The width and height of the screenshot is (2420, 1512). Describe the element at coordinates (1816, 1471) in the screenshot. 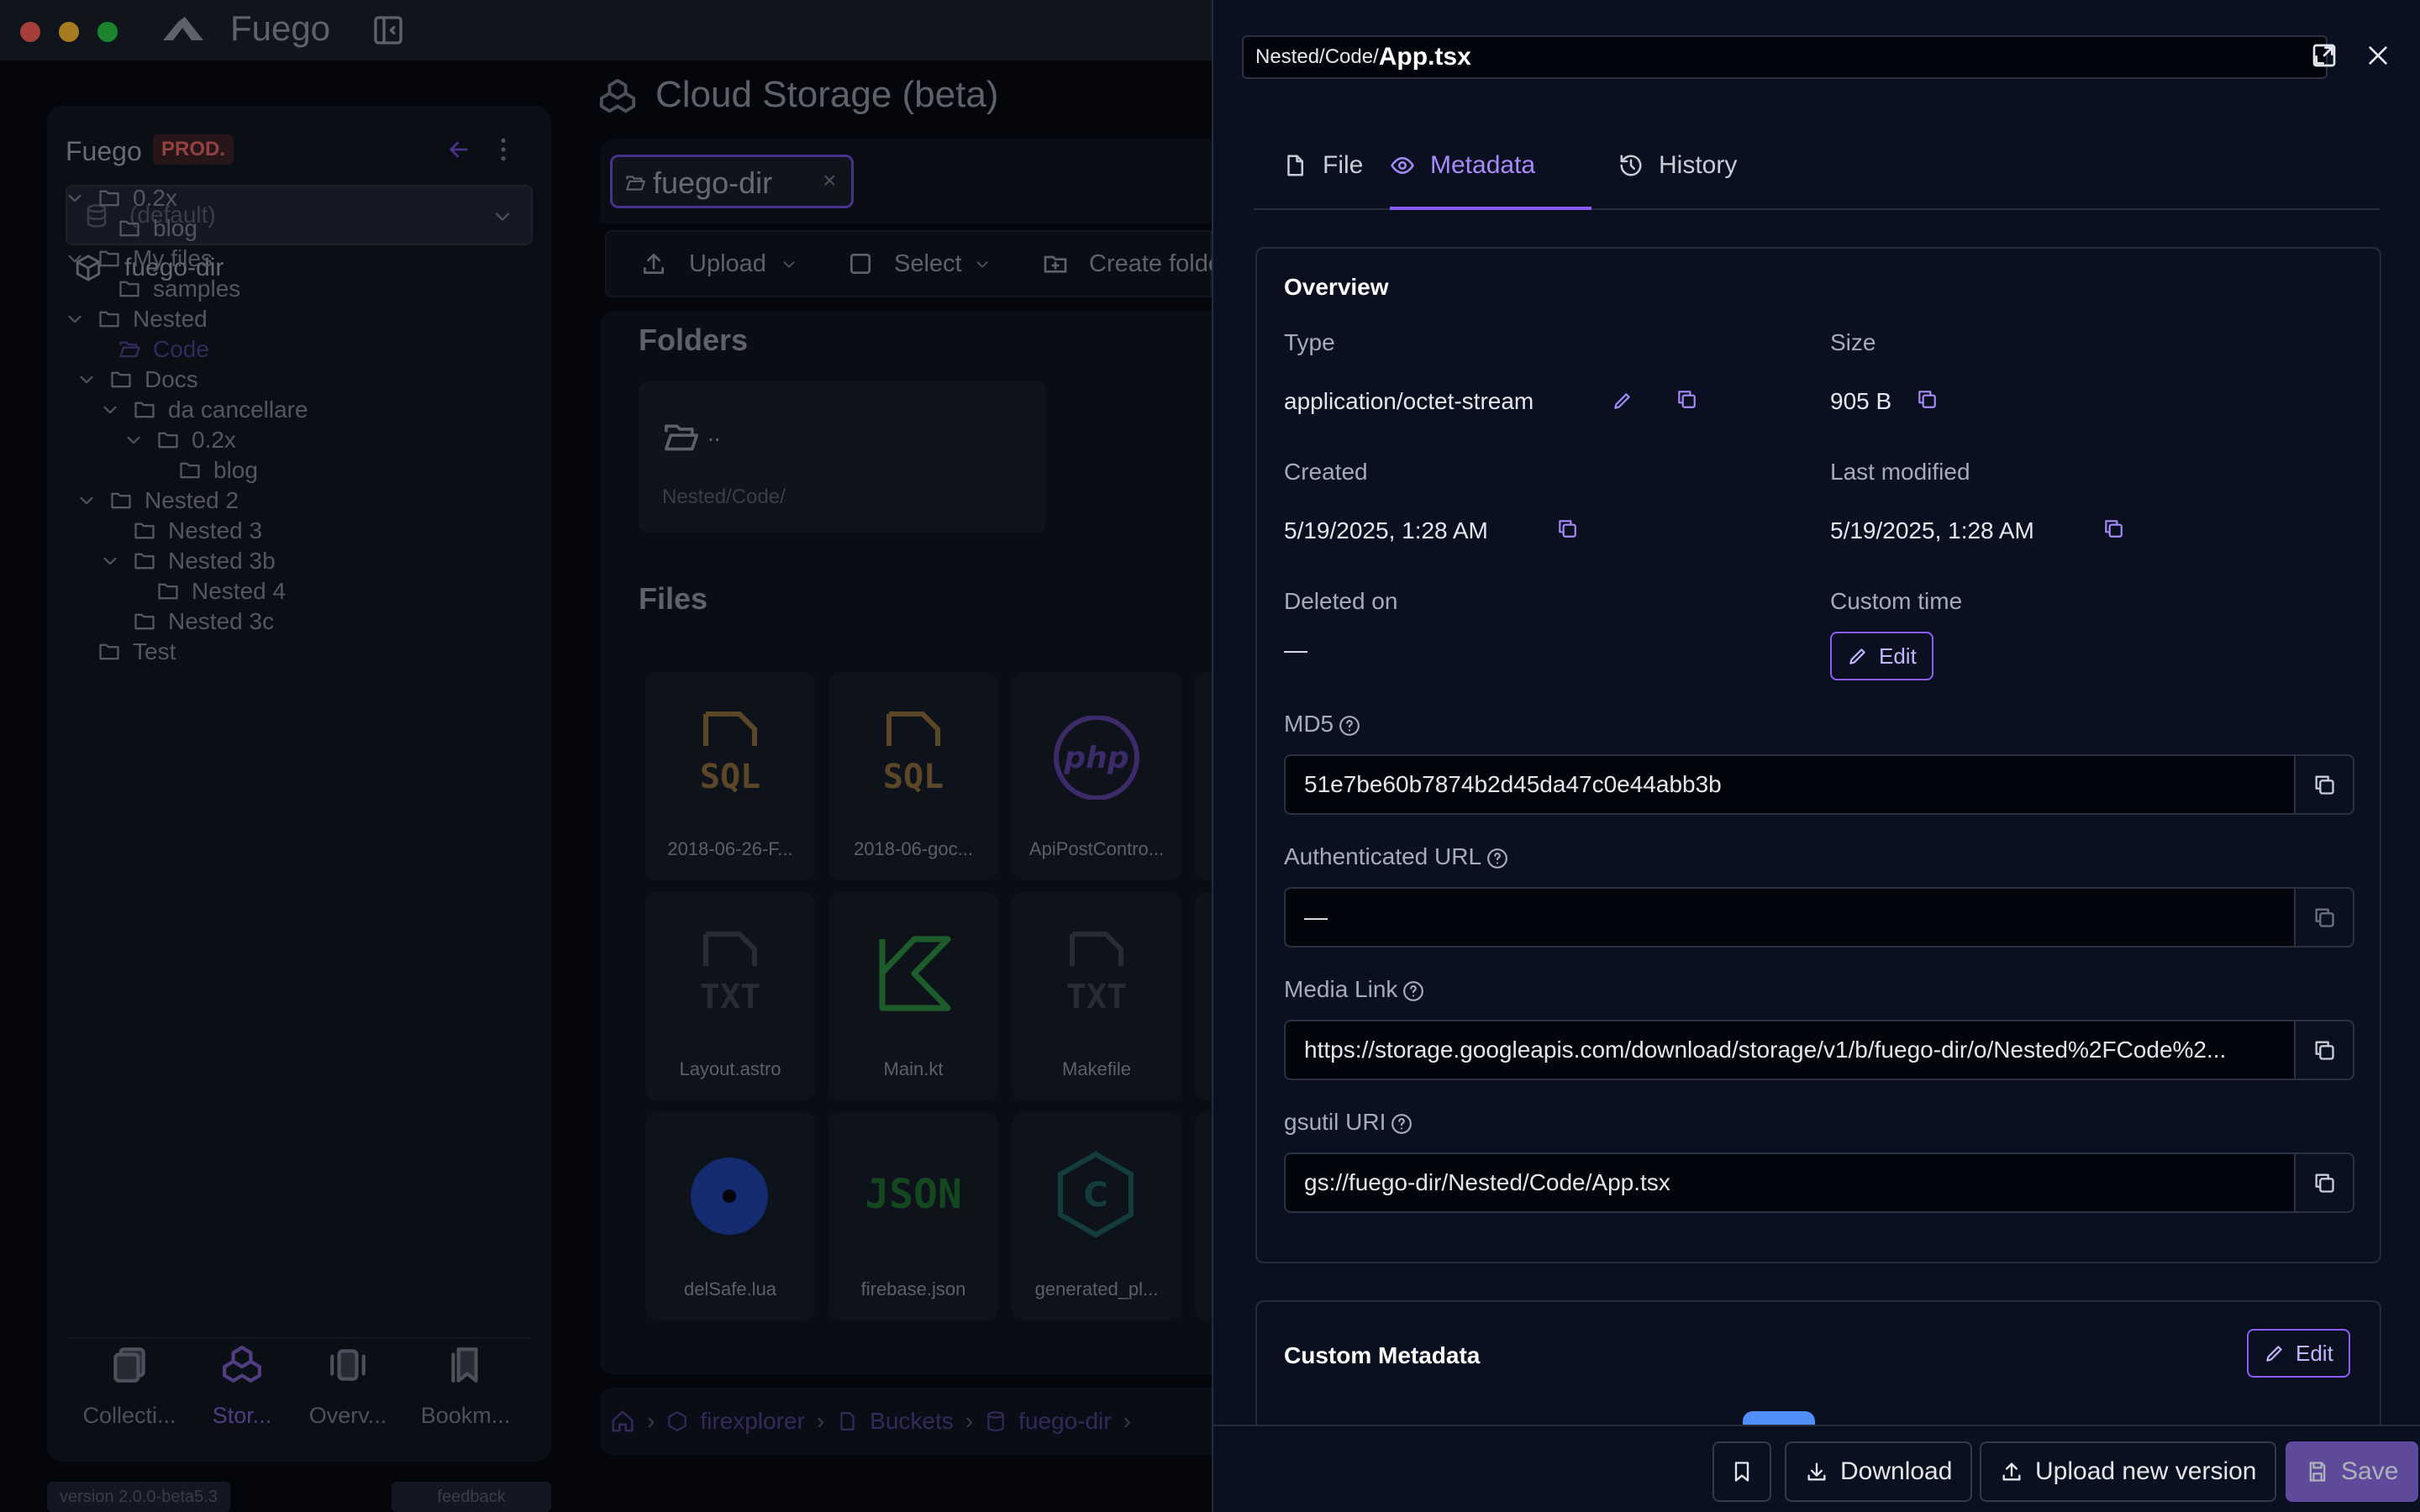

I see `download-icon` at that location.